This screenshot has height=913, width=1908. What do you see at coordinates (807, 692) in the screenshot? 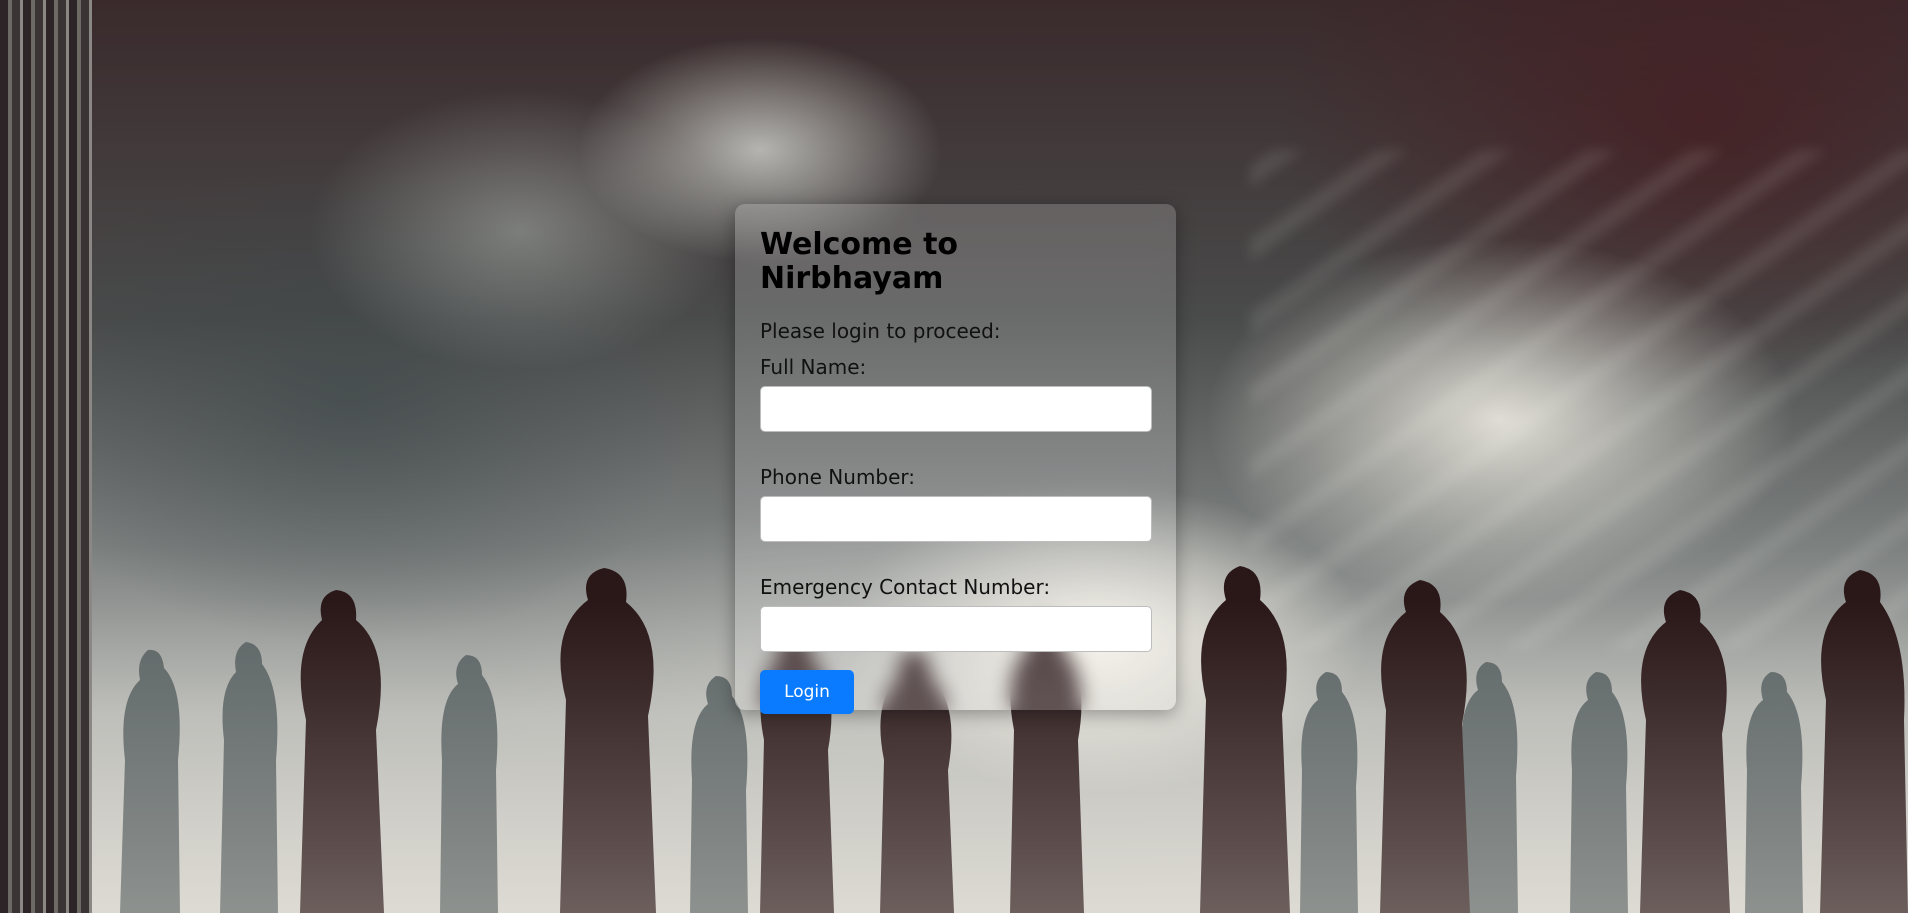
I see `login-button: Login` at bounding box center [807, 692].